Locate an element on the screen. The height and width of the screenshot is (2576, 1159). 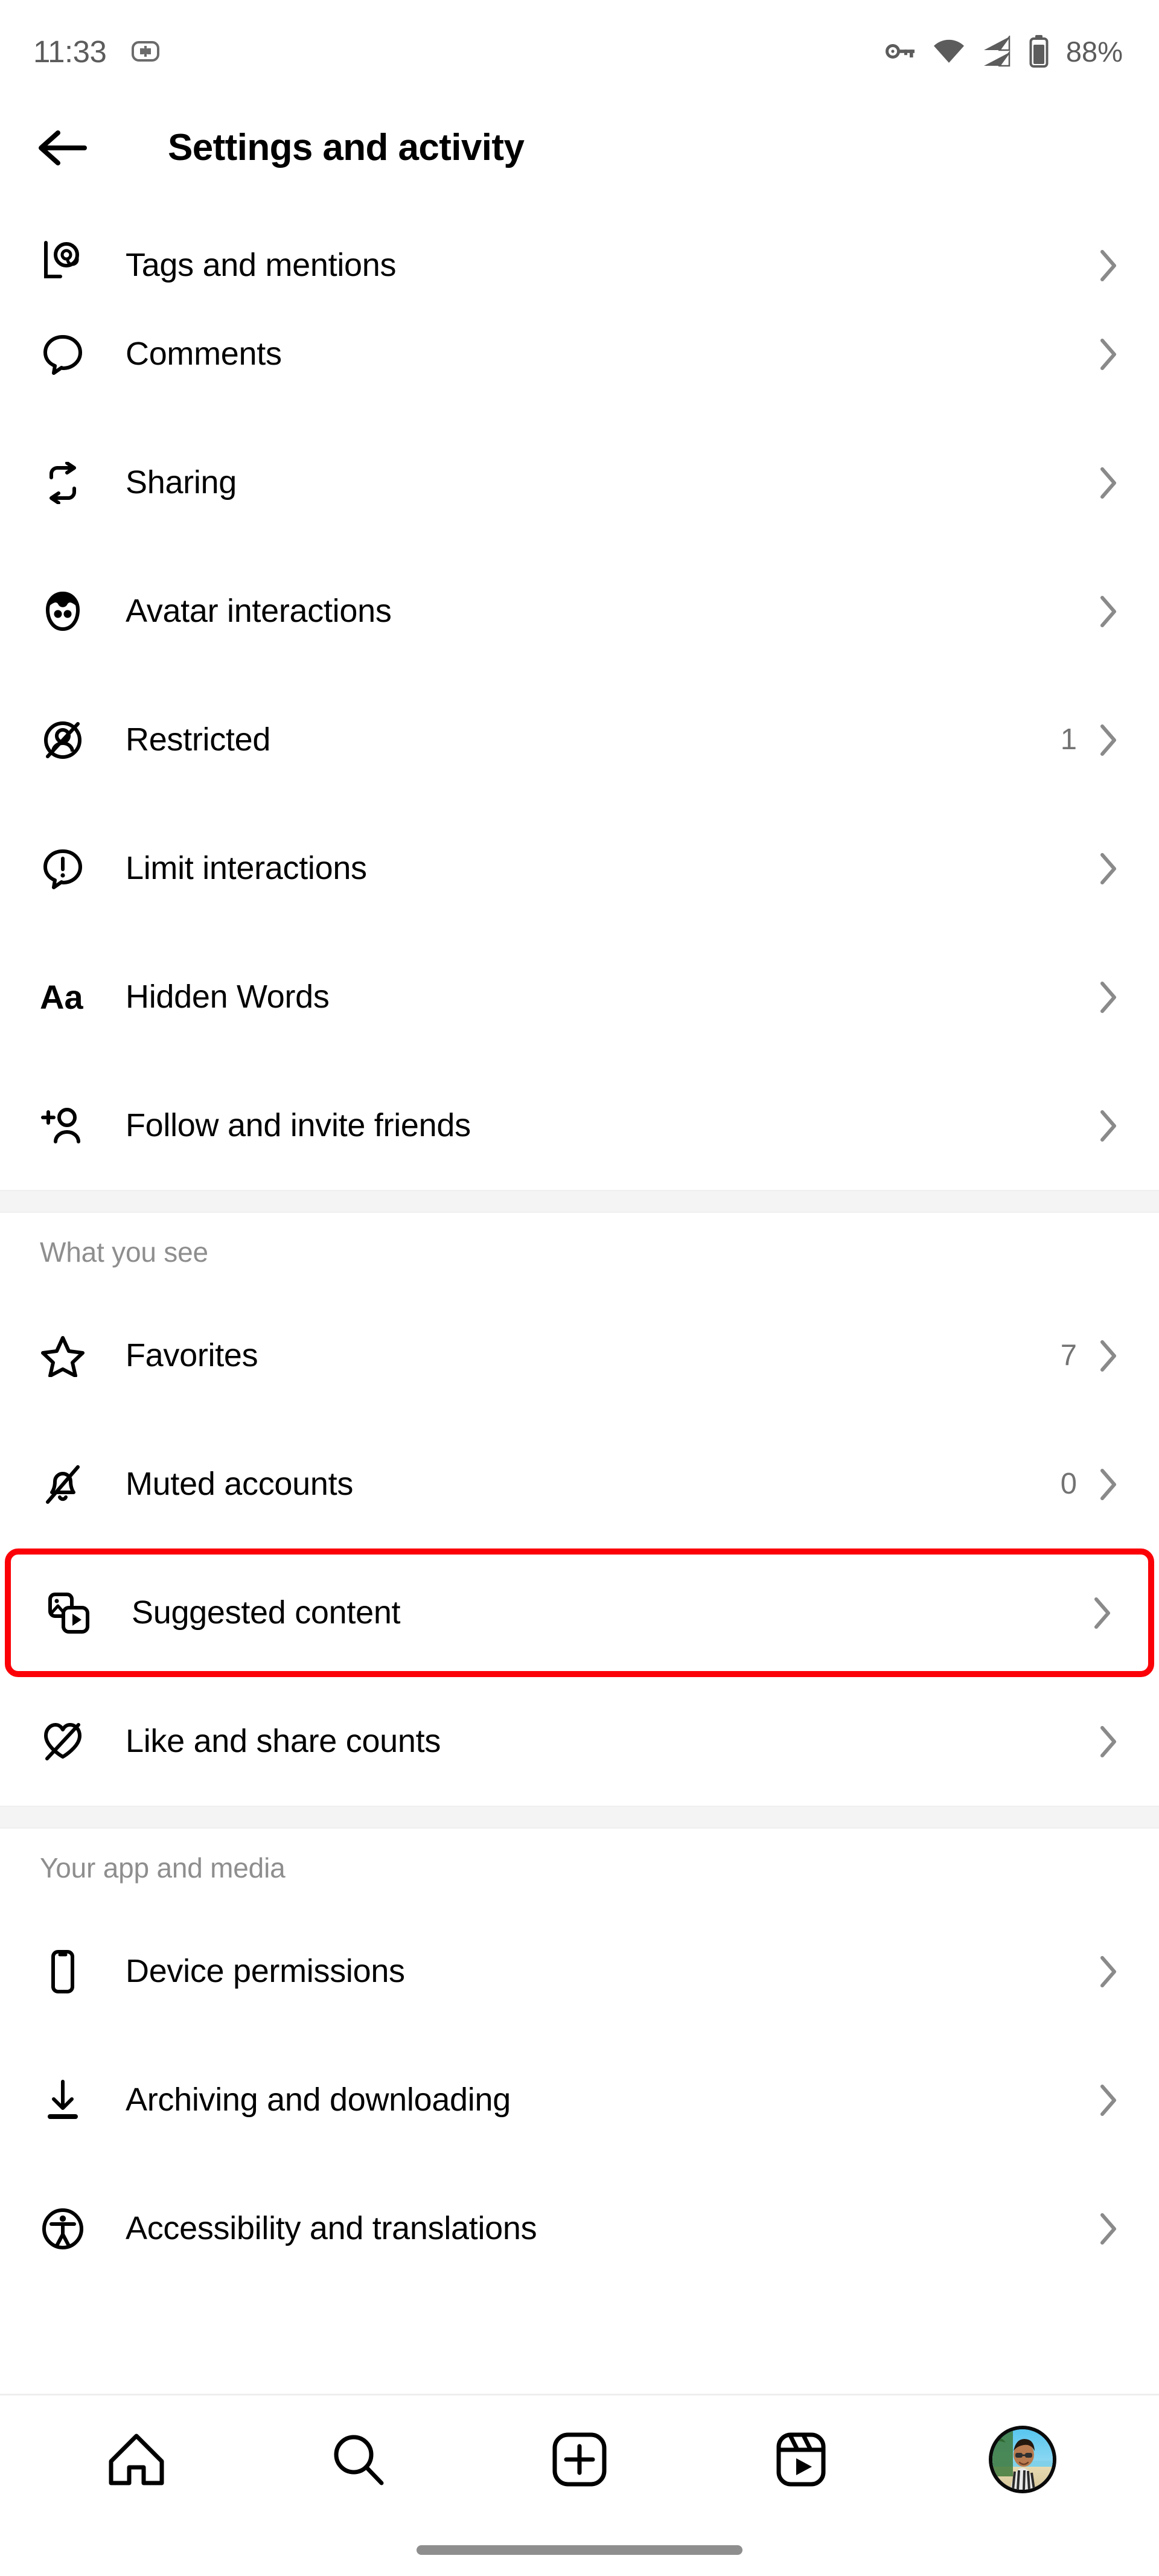
list-item-label: Device permissions is located at coordinates (265, 1972).